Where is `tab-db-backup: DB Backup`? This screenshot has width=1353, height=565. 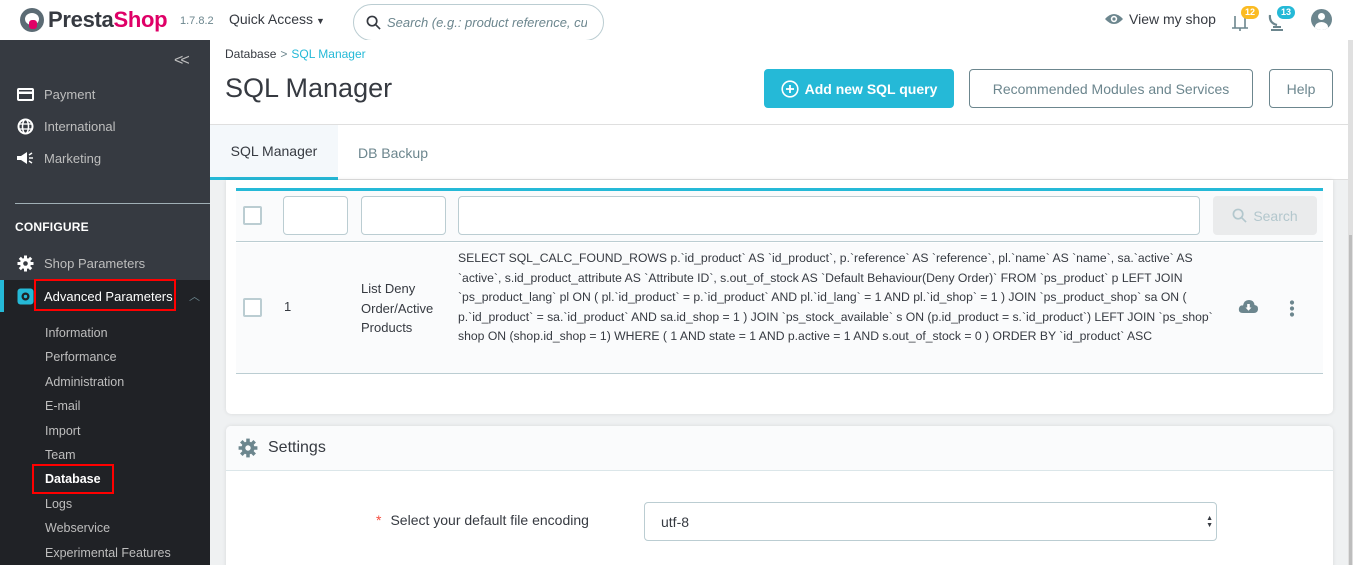 tab-db-backup: DB Backup is located at coordinates (393, 152).